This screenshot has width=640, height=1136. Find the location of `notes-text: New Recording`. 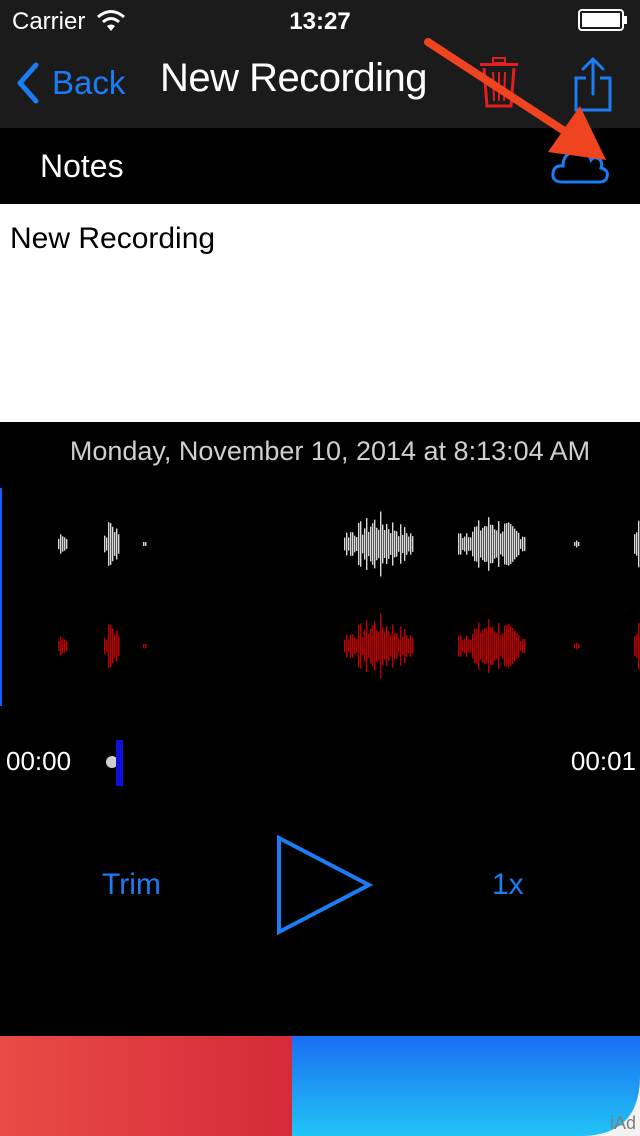

notes-text: New Recording is located at coordinates (112, 239).